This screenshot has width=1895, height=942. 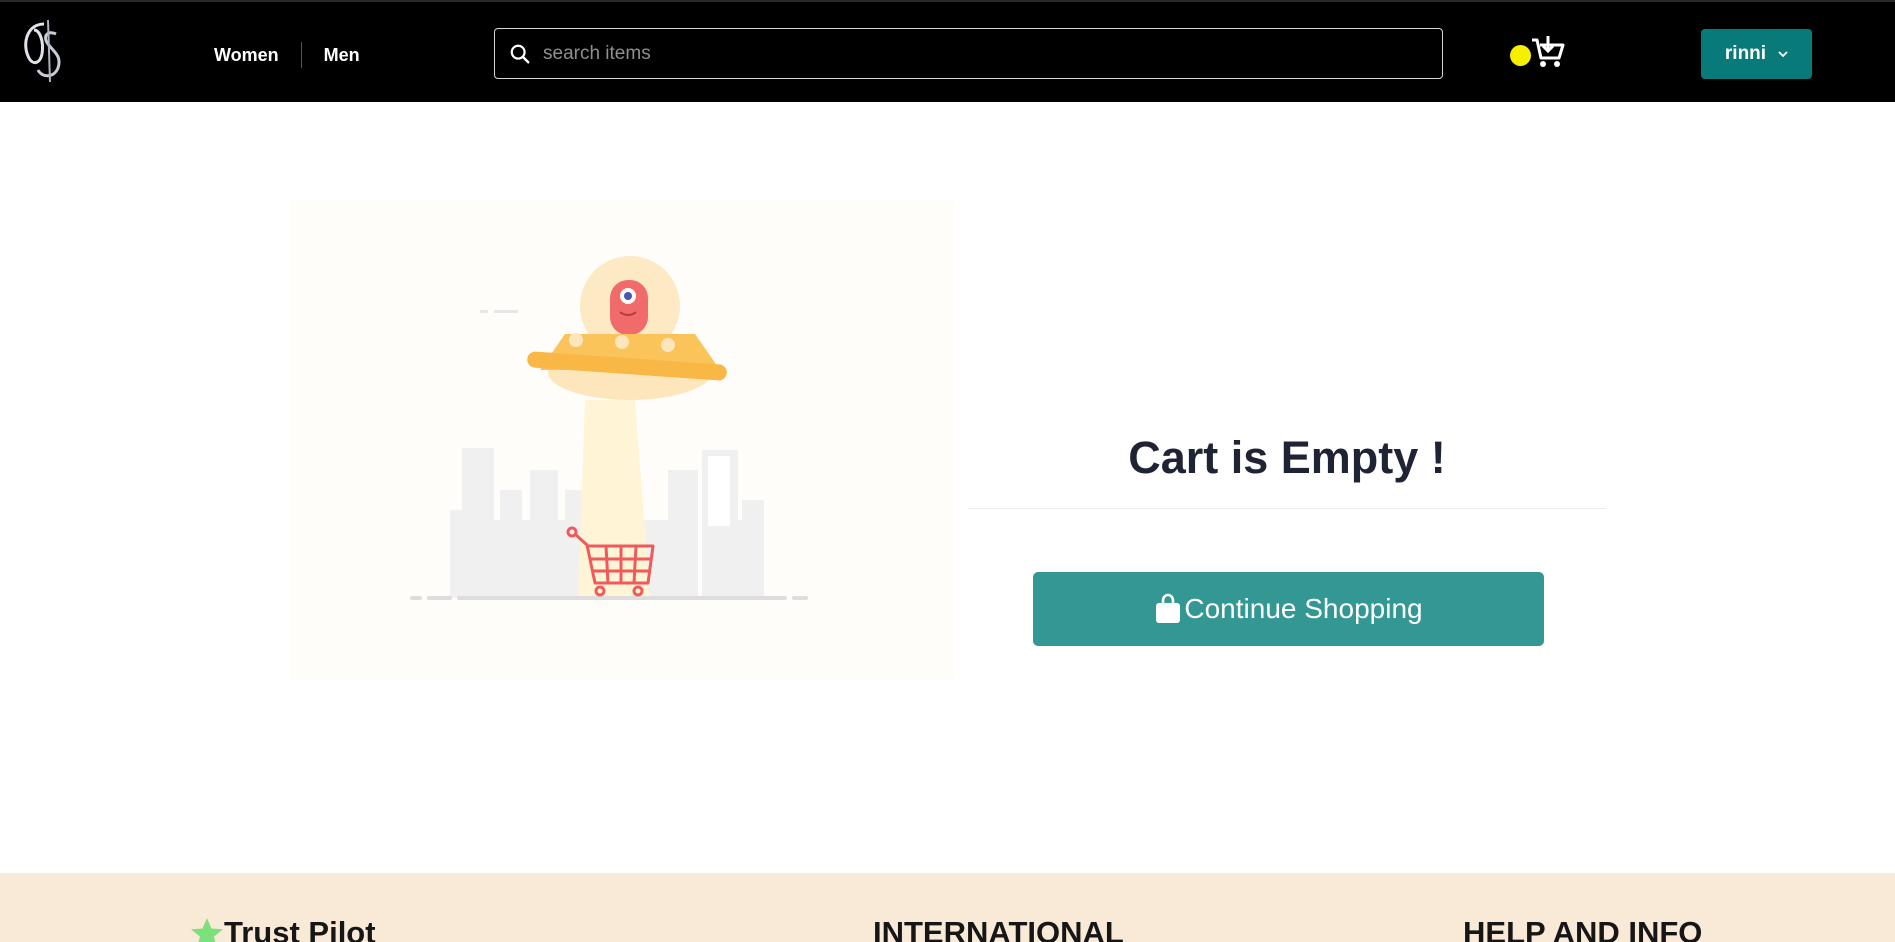 What do you see at coordinates (1168, 608) in the screenshot?
I see `shopping-bag-icon` at bounding box center [1168, 608].